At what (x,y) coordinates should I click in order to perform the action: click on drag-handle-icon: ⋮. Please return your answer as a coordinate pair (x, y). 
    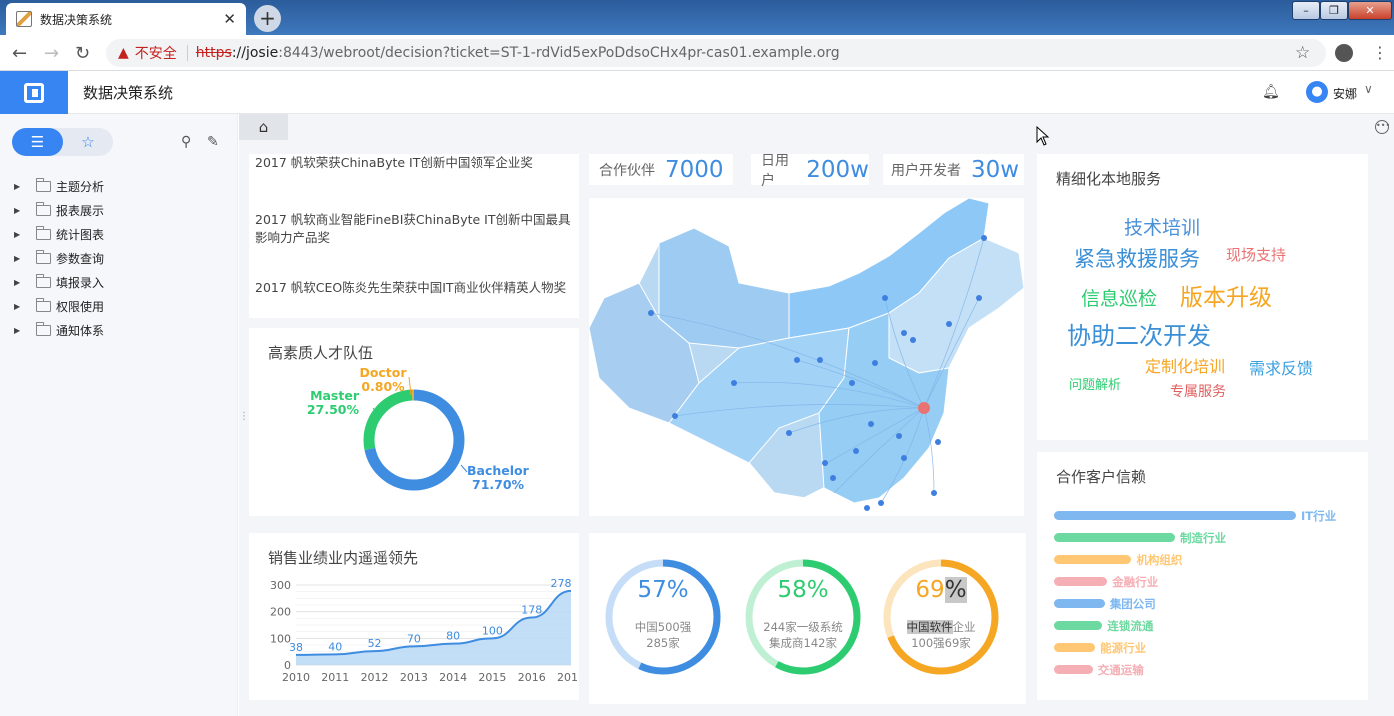
    Looking at the image, I should click on (244, 416).